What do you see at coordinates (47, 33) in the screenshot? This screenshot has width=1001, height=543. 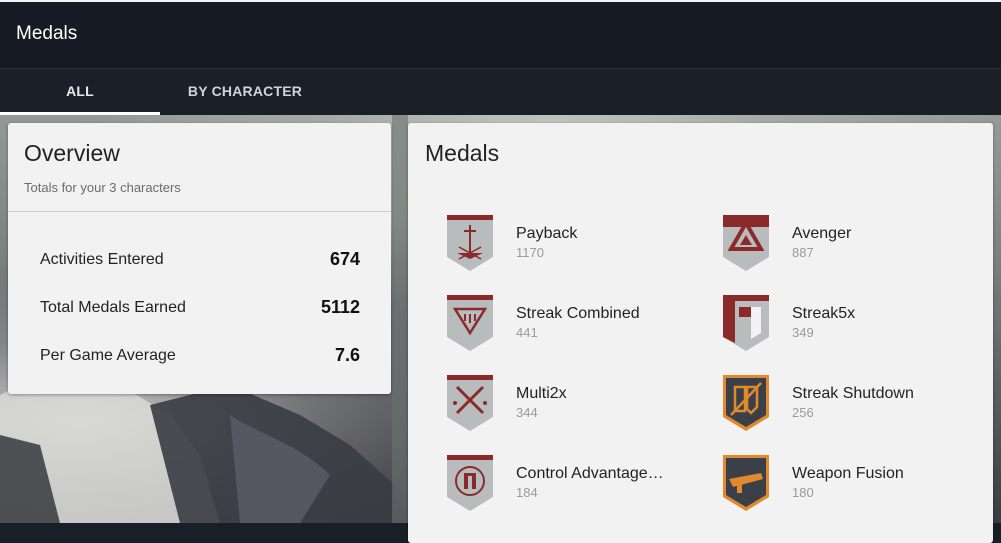 I see `page-title: Medals` at bounding box center [47, 33].